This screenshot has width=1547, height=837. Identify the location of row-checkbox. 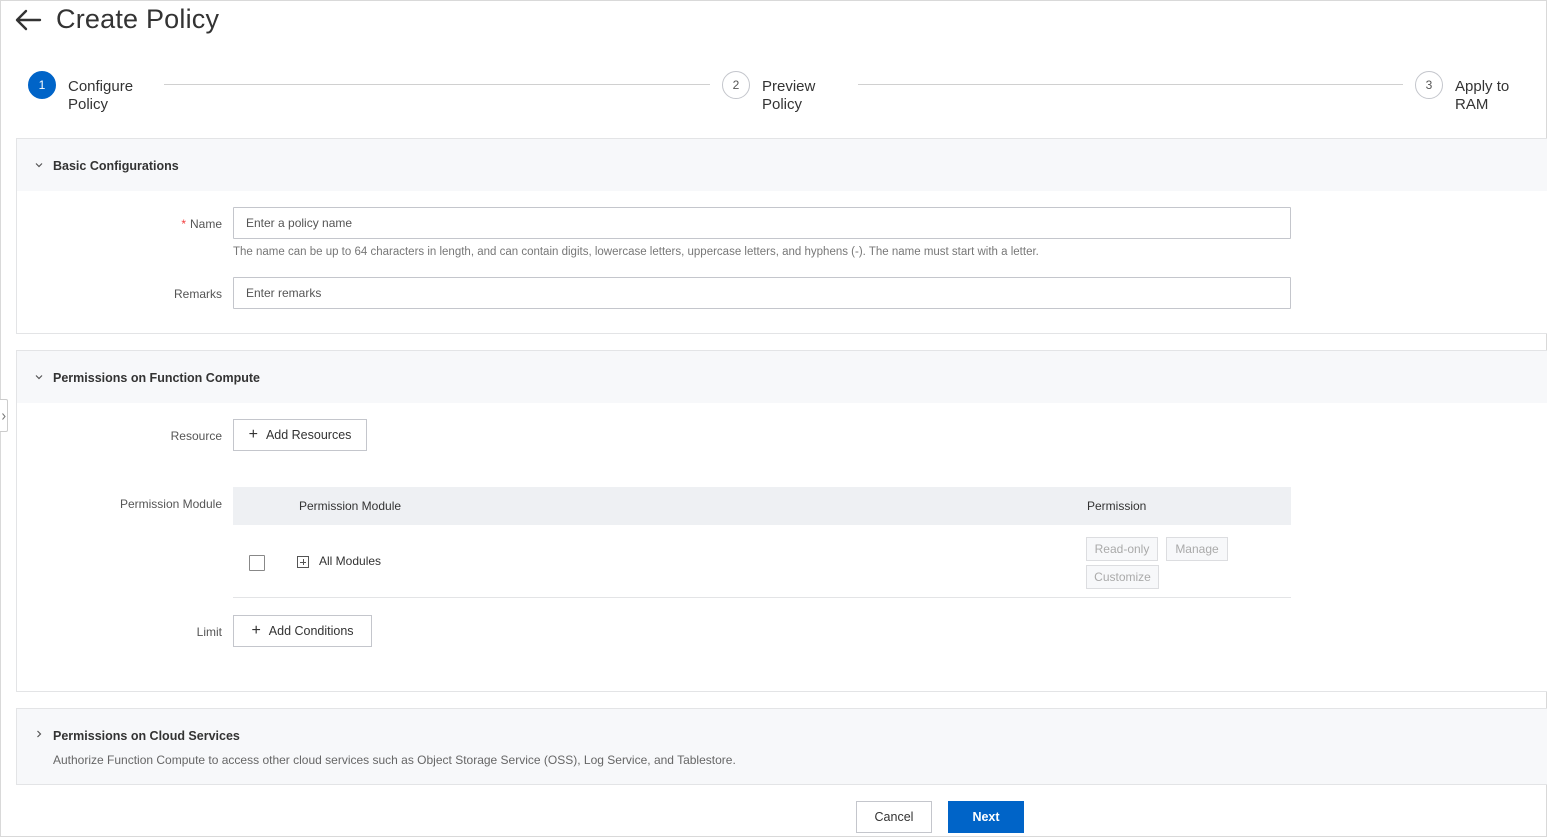
(257, 563).